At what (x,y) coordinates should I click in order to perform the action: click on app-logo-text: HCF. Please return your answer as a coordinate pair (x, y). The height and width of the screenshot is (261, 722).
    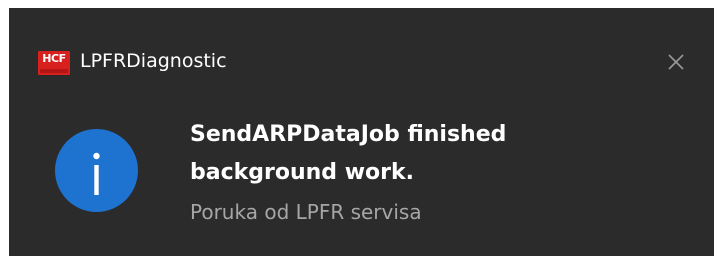
    Looking at the image, I should click on (54, 58).